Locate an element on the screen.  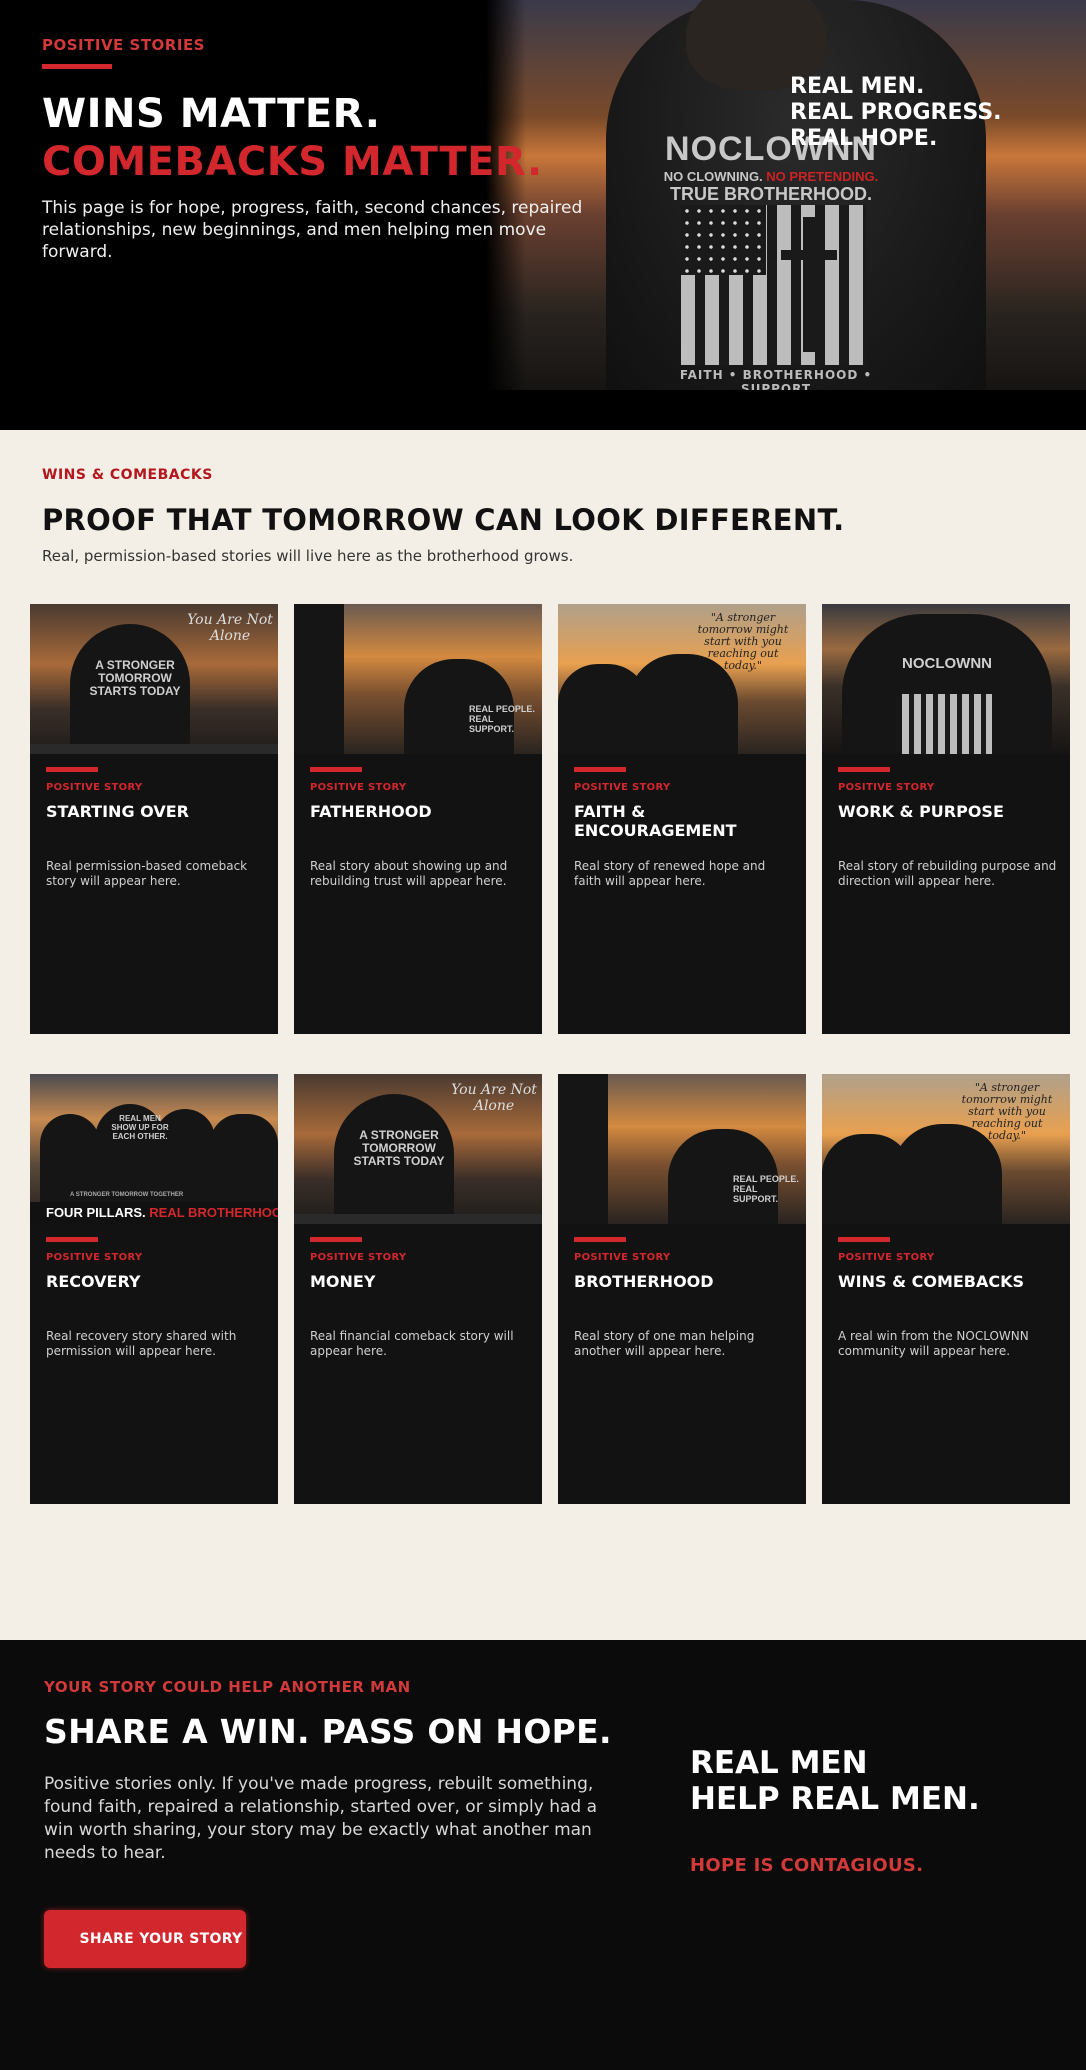
banner-a: FOUR PILLARS. is located at coordinates (96, 1212).